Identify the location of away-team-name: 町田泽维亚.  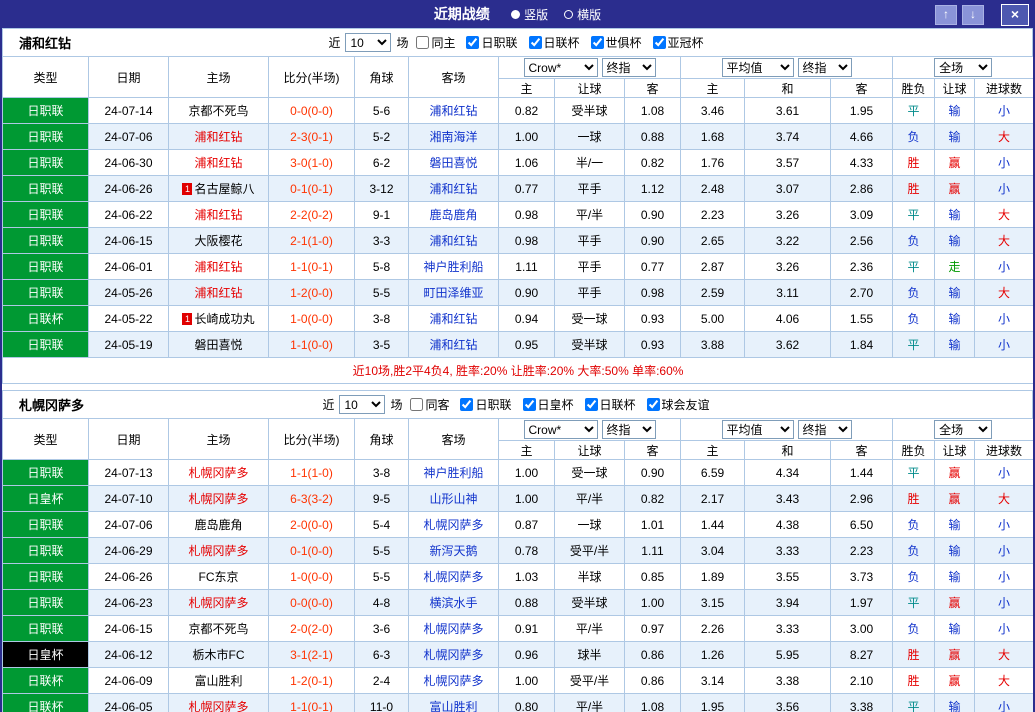
(453, 293).